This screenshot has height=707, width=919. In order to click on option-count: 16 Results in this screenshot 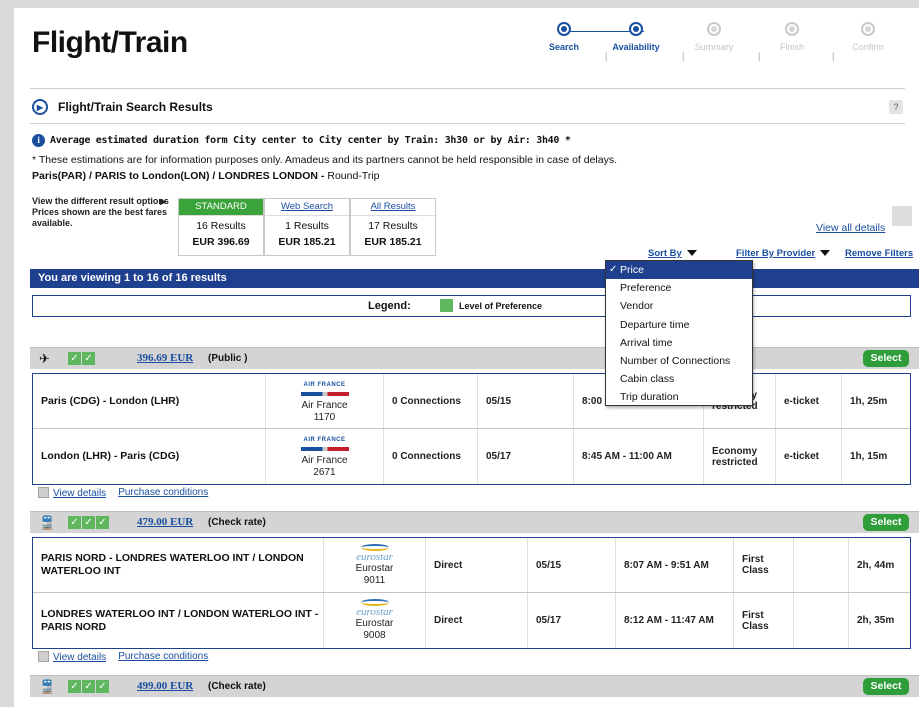, I will do `click(221, 226)`.